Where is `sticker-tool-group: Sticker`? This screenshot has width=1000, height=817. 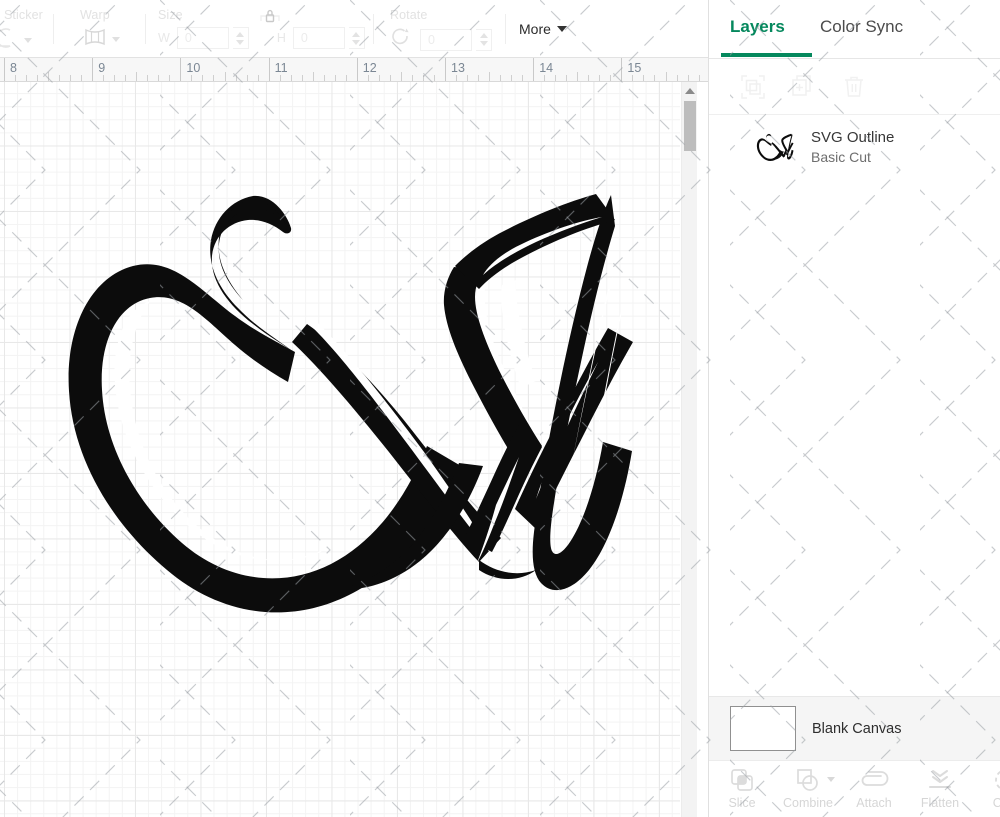 sticker-tool-group: Sticker is located at coordinates (37, 28).